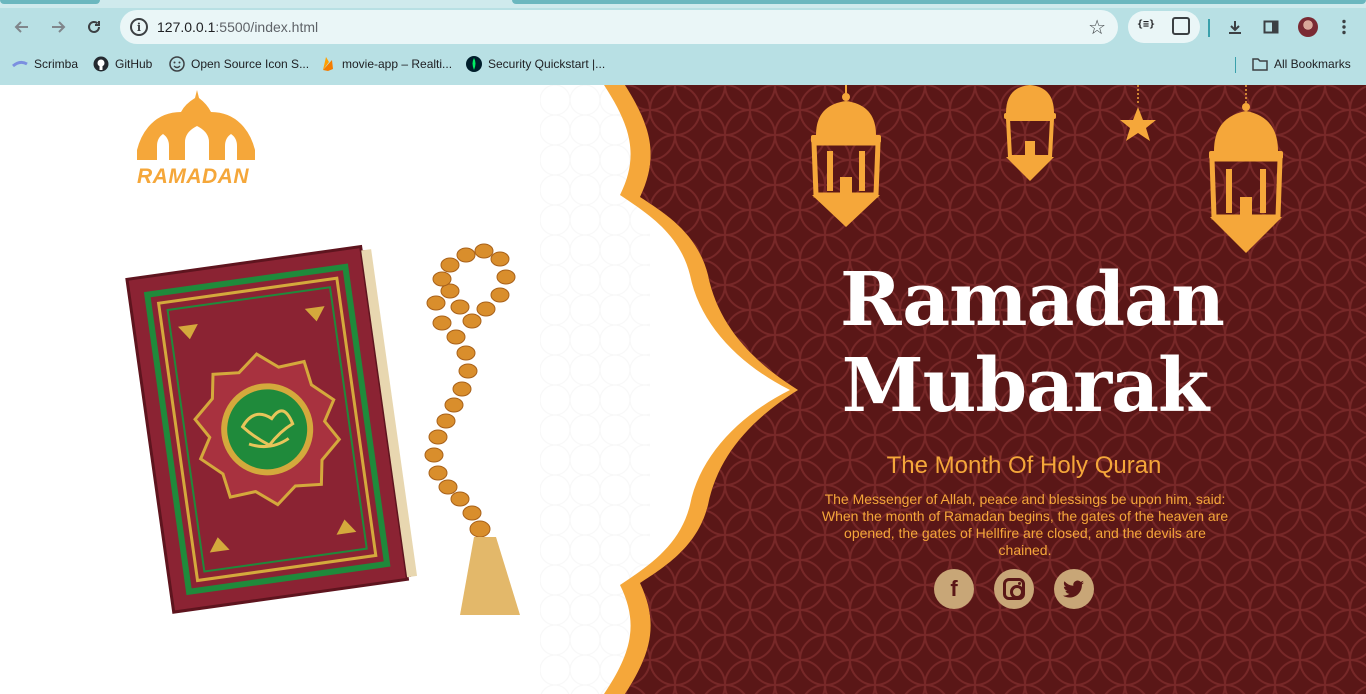 This screenshot has width=1366, height=694. What do you see at coordinates (1146, 24) in the screenshot?
I see `json-extension-icon: {≡}` at bounding box center [1146, 24].